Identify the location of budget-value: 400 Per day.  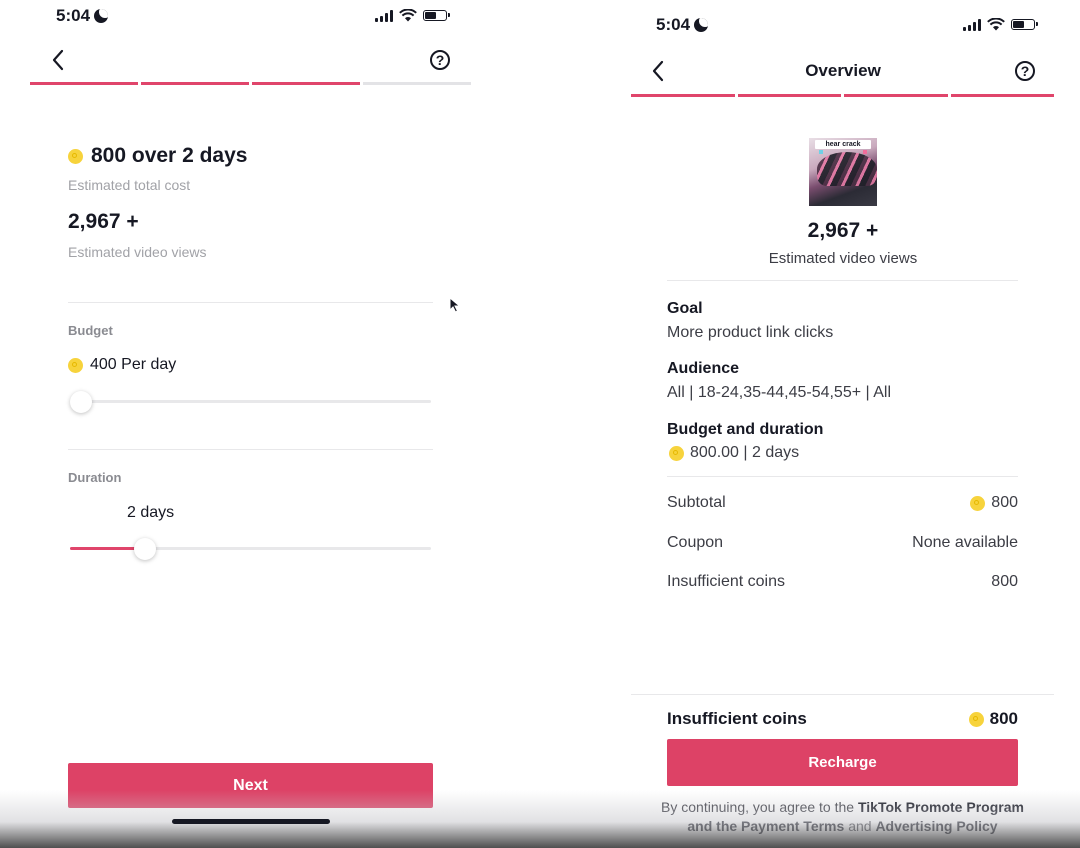
(122, 365).